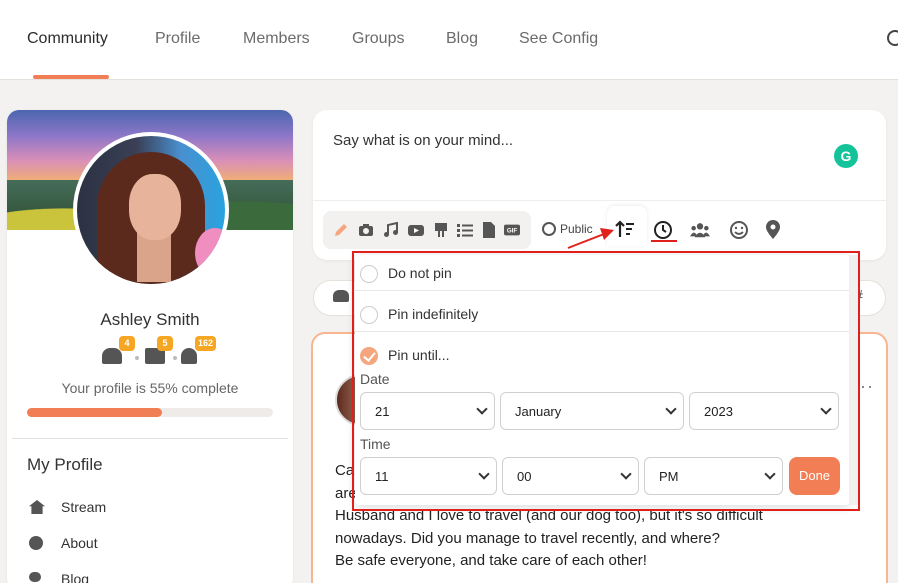 This screenshot has width=898, height=583. What do you see at coordinates (625, 229) in the screenshot?
I see `pin-sort-icon` at bounding box center [625, 229].